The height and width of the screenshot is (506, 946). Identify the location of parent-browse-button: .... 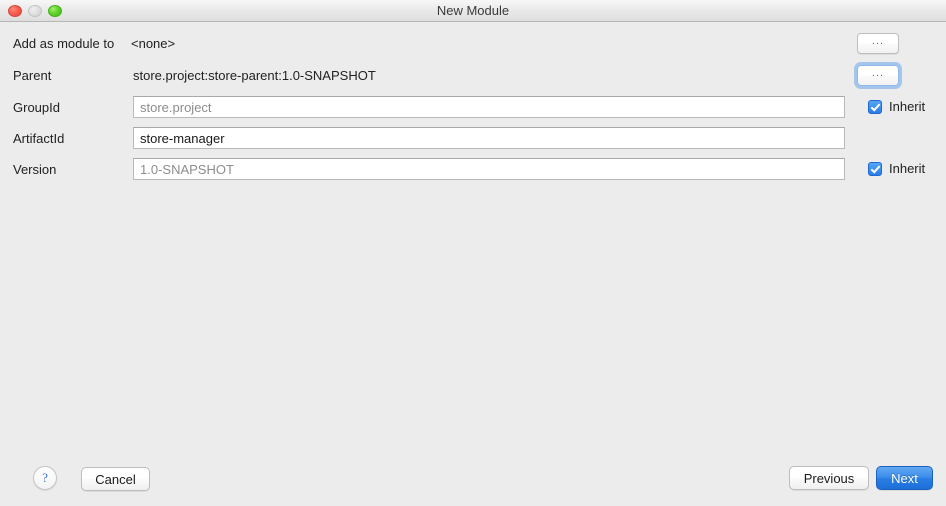
(878, 75).